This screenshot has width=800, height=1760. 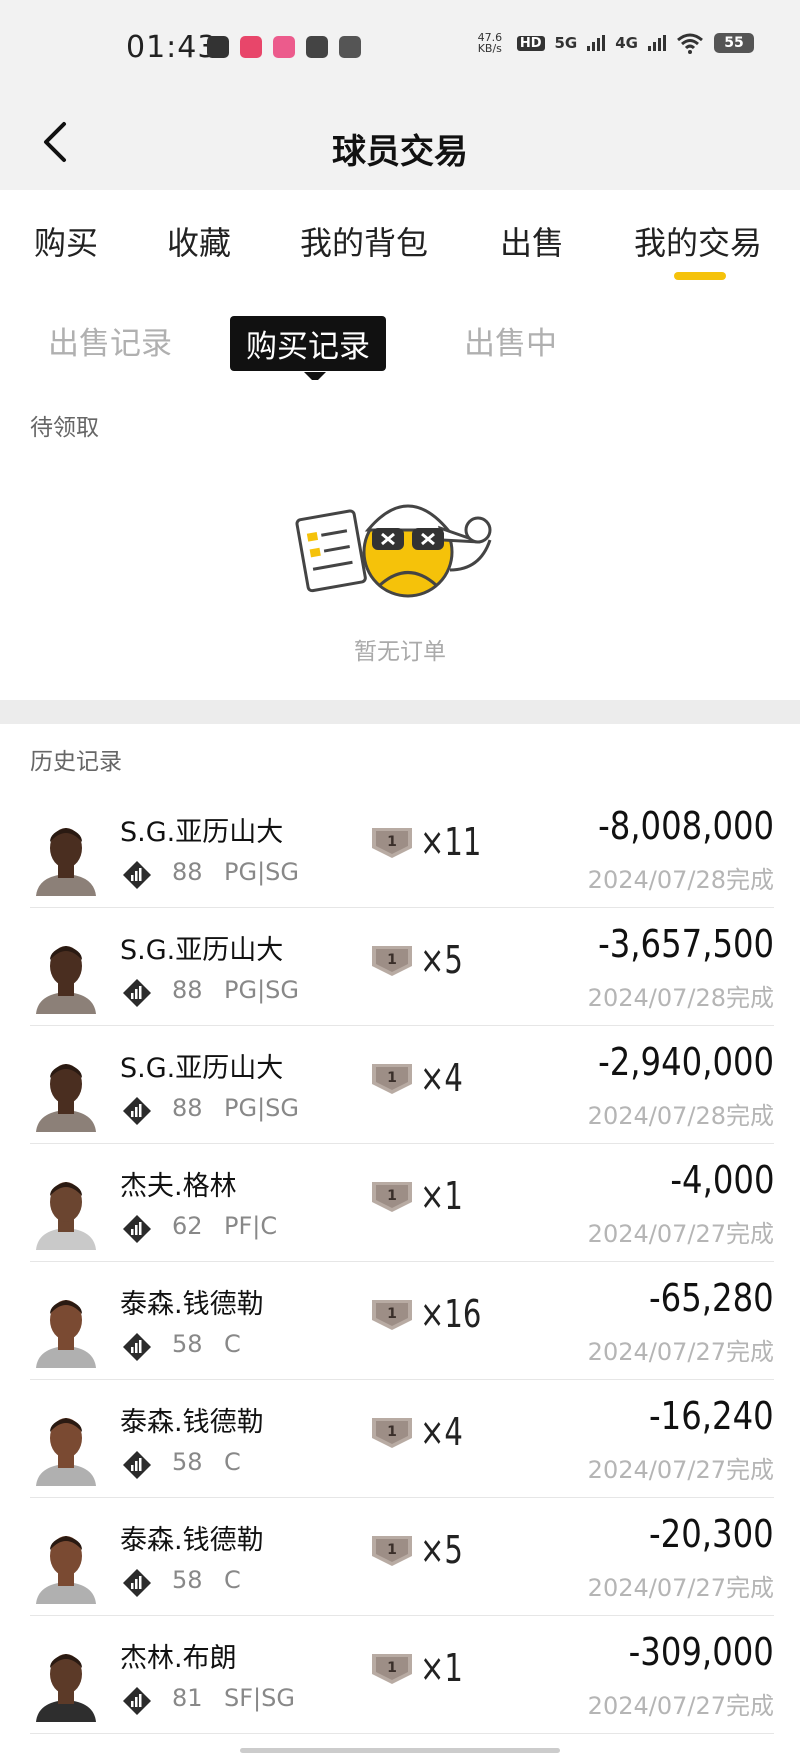 What do you see at coordinates (721, 1180) in the screenshot?
I see `trade-price: -4,000` at bounding box center [721, 1180].